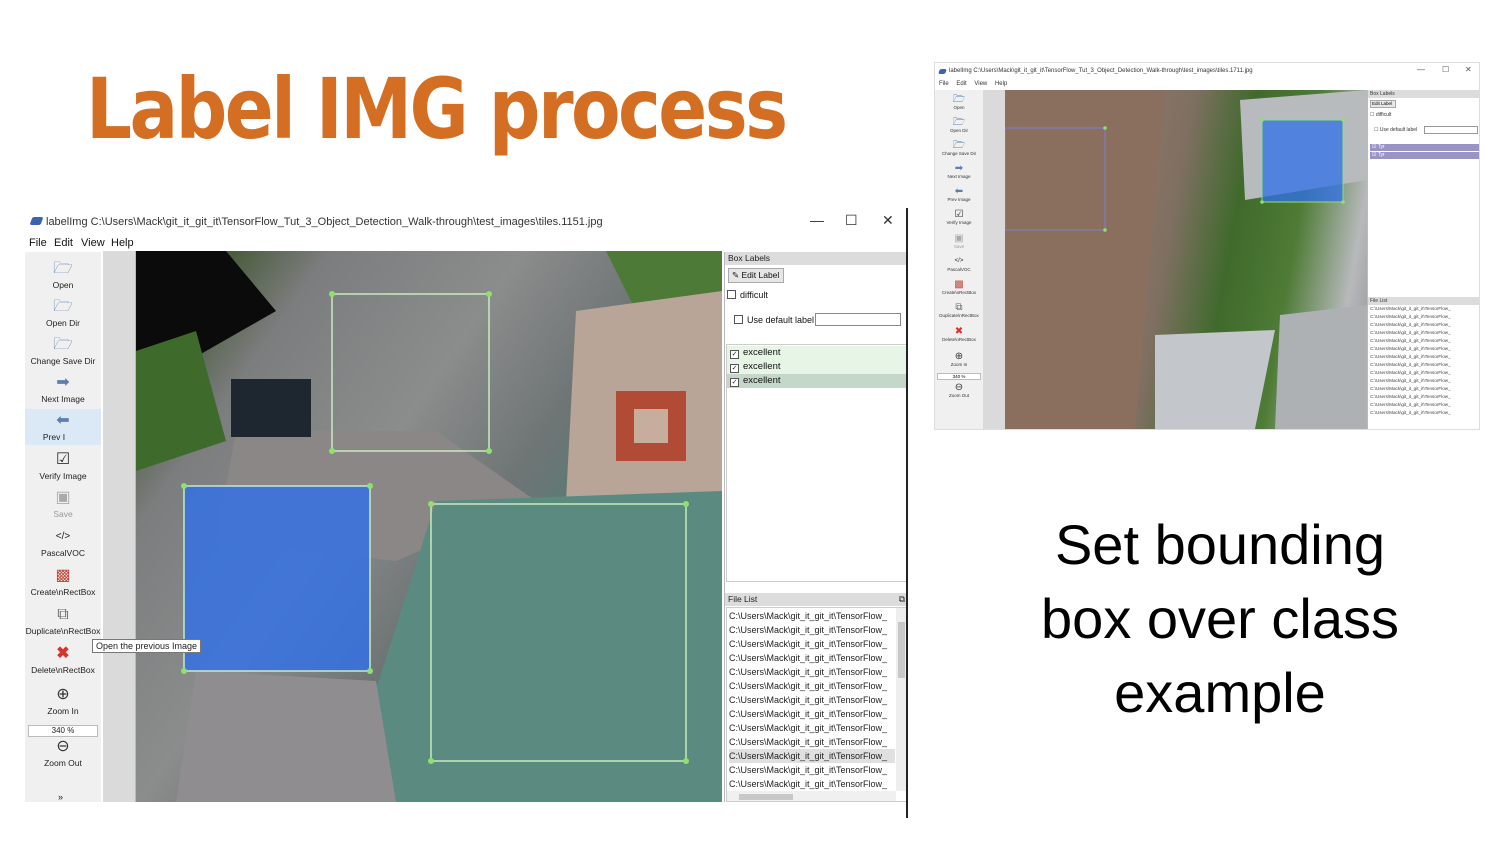 Image resolution: width=1500 pixels, height=843 pixels. I want to click on use-default-label-checkbox: ☐ Use default label, so click(1395, 130).